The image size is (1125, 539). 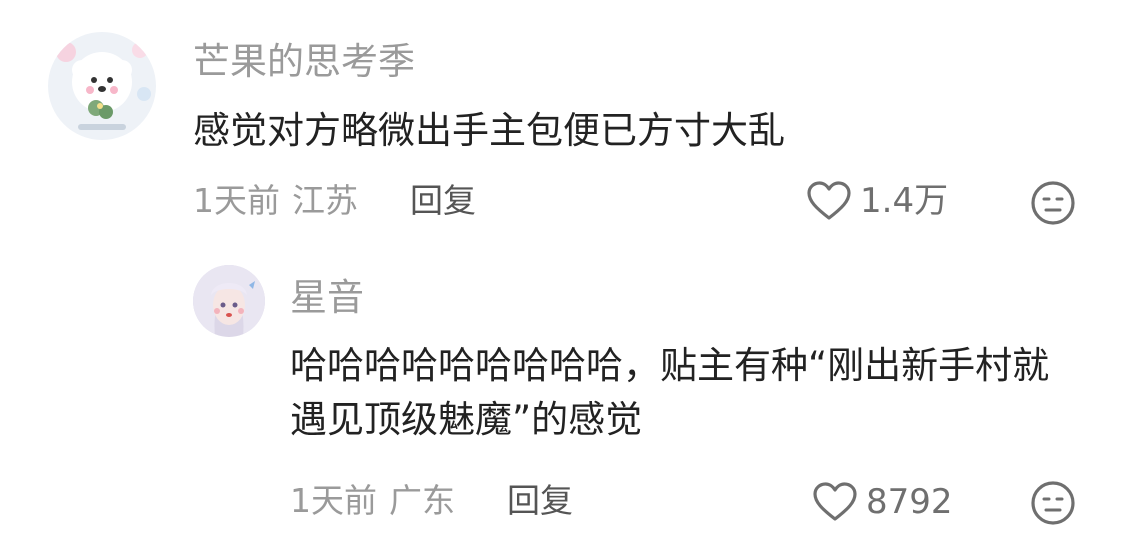 I want to click on comment-location: 江苏, so click(x=325, y=200).